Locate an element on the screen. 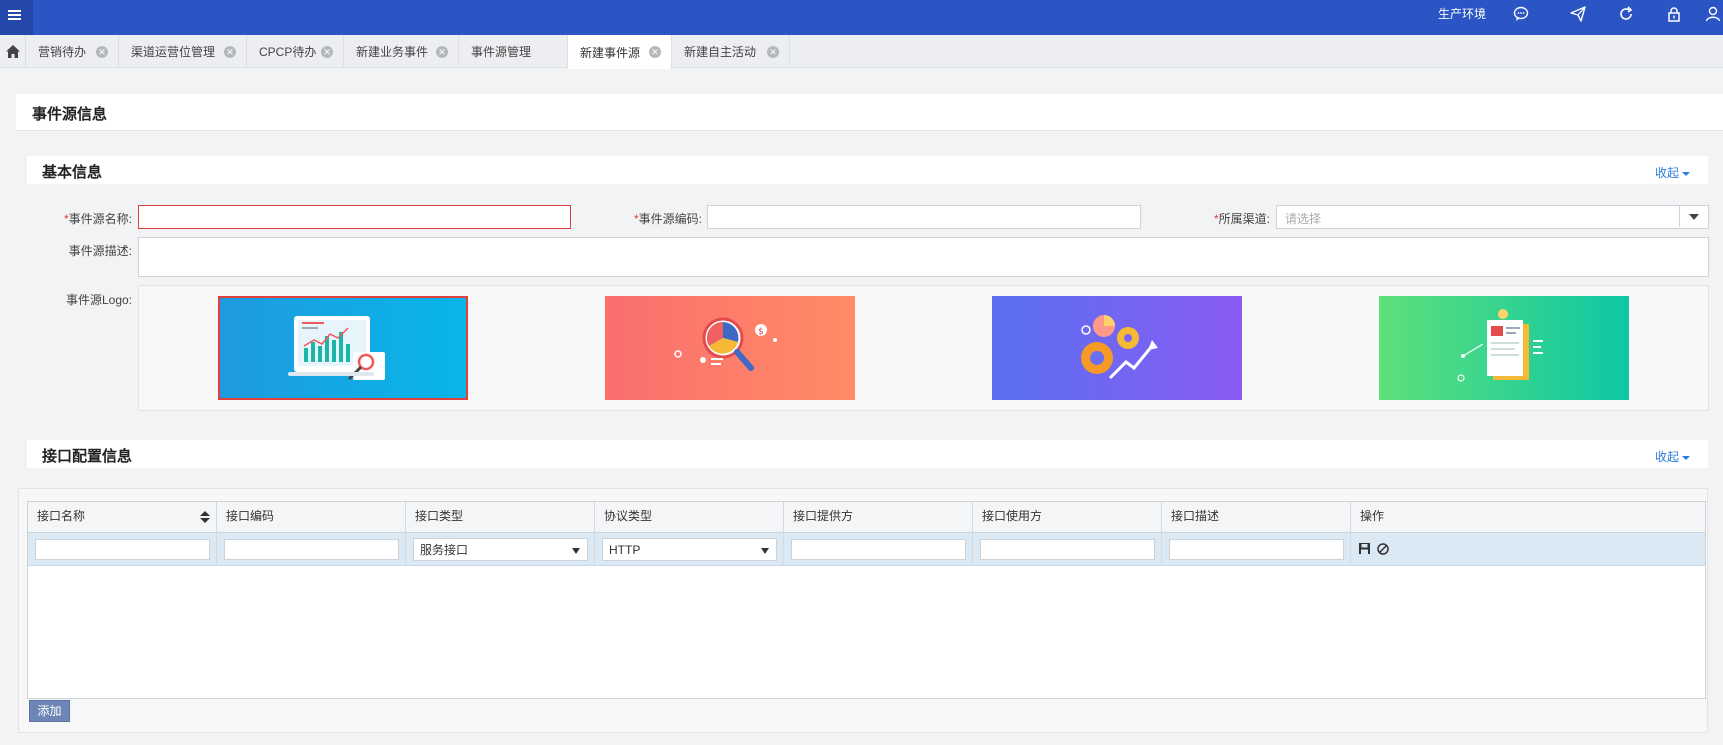  consumer-input is located at coordinates (1067, 549).